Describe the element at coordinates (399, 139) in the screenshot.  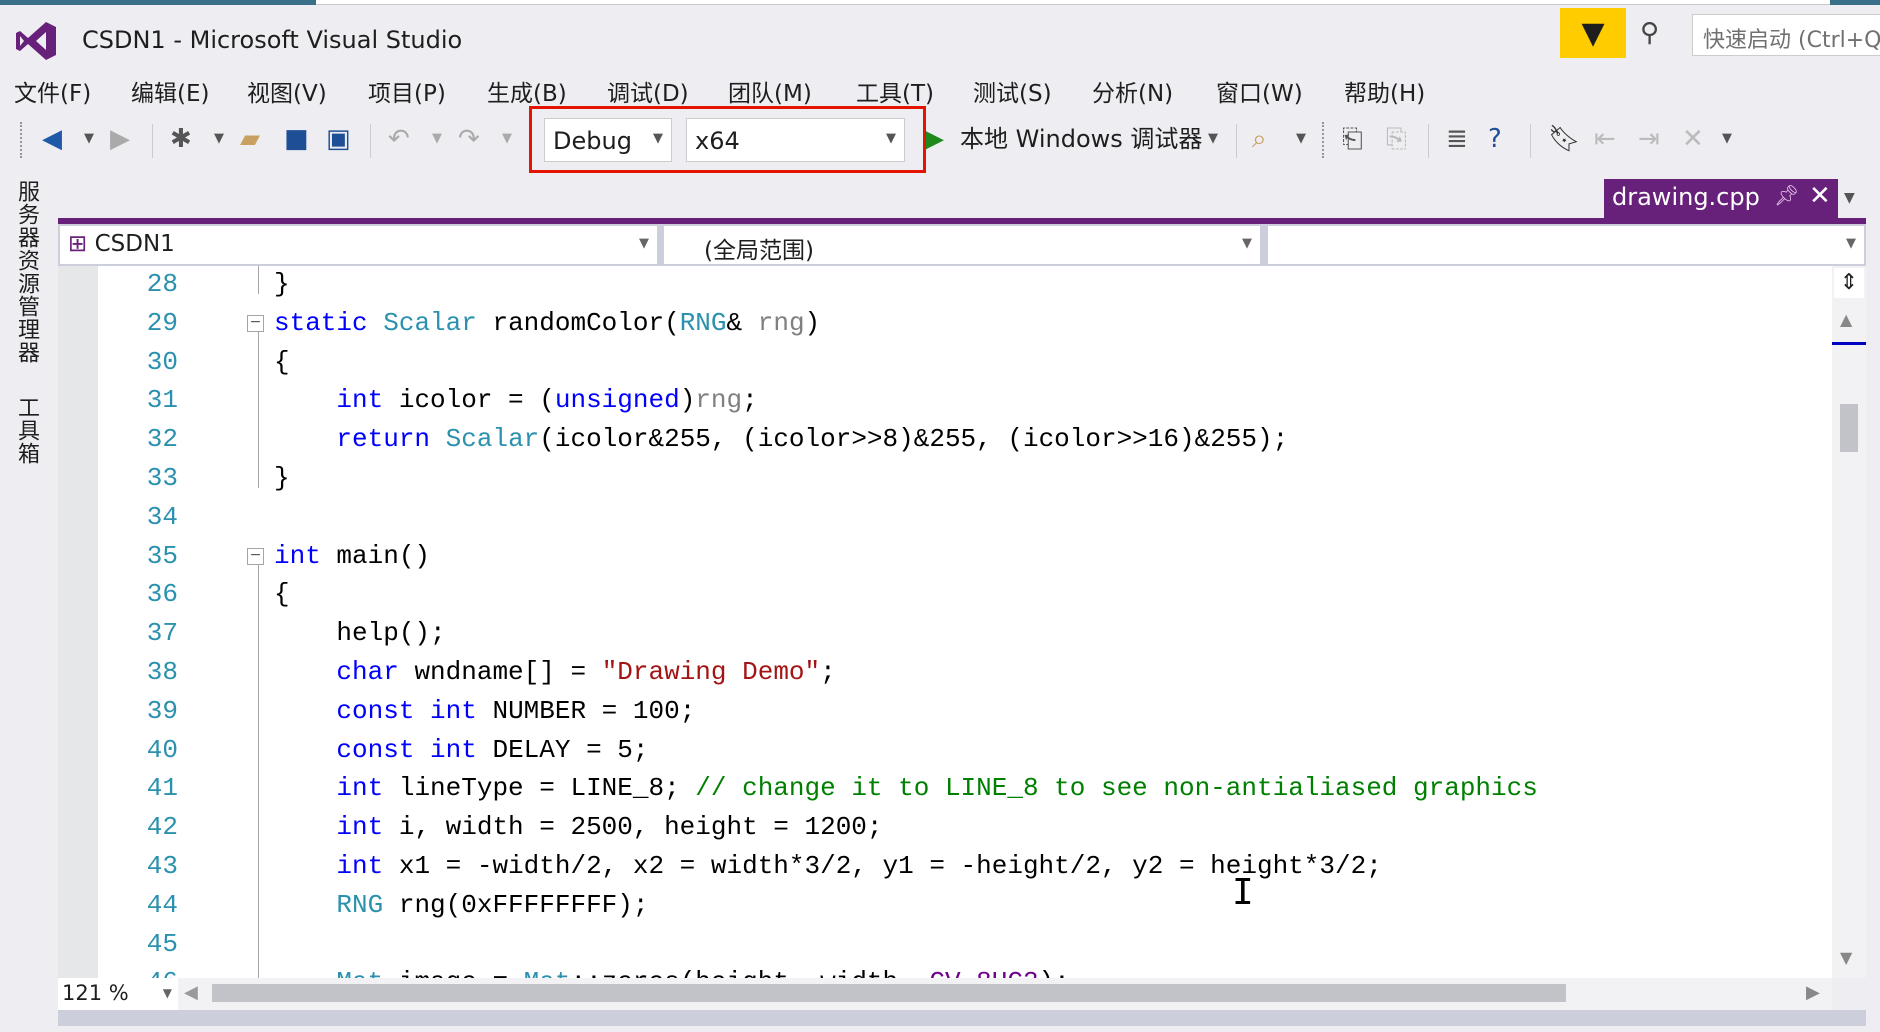
I see `undo-icon: ↶` at that location.